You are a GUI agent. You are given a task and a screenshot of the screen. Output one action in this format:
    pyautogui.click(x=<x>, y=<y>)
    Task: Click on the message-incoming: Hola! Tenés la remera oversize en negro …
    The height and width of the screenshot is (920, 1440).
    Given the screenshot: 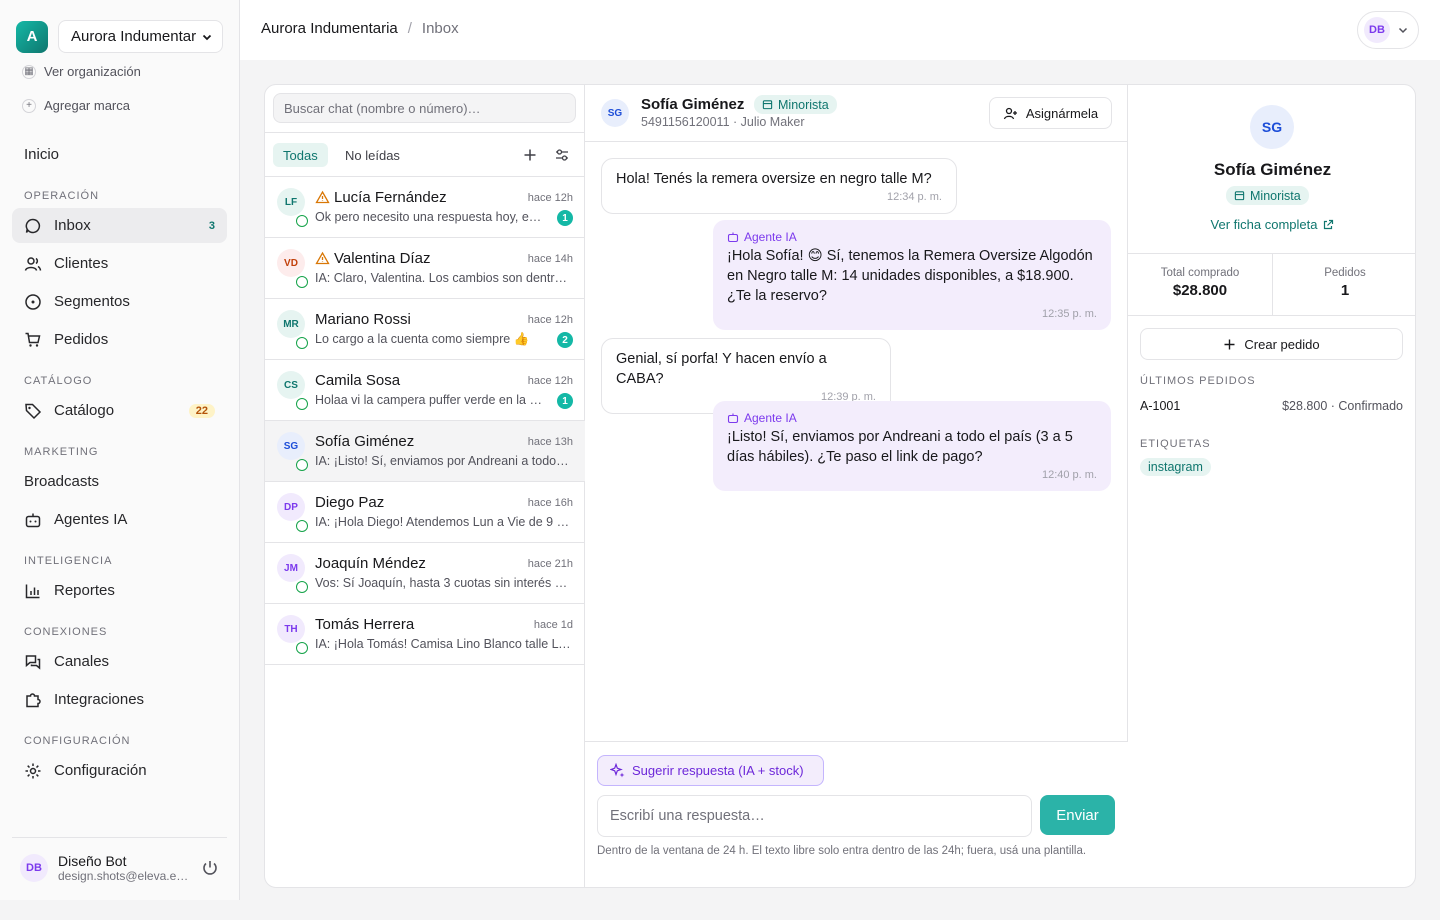 What is the action you would take?
    pyautogui.click(x=779, y=186)
    